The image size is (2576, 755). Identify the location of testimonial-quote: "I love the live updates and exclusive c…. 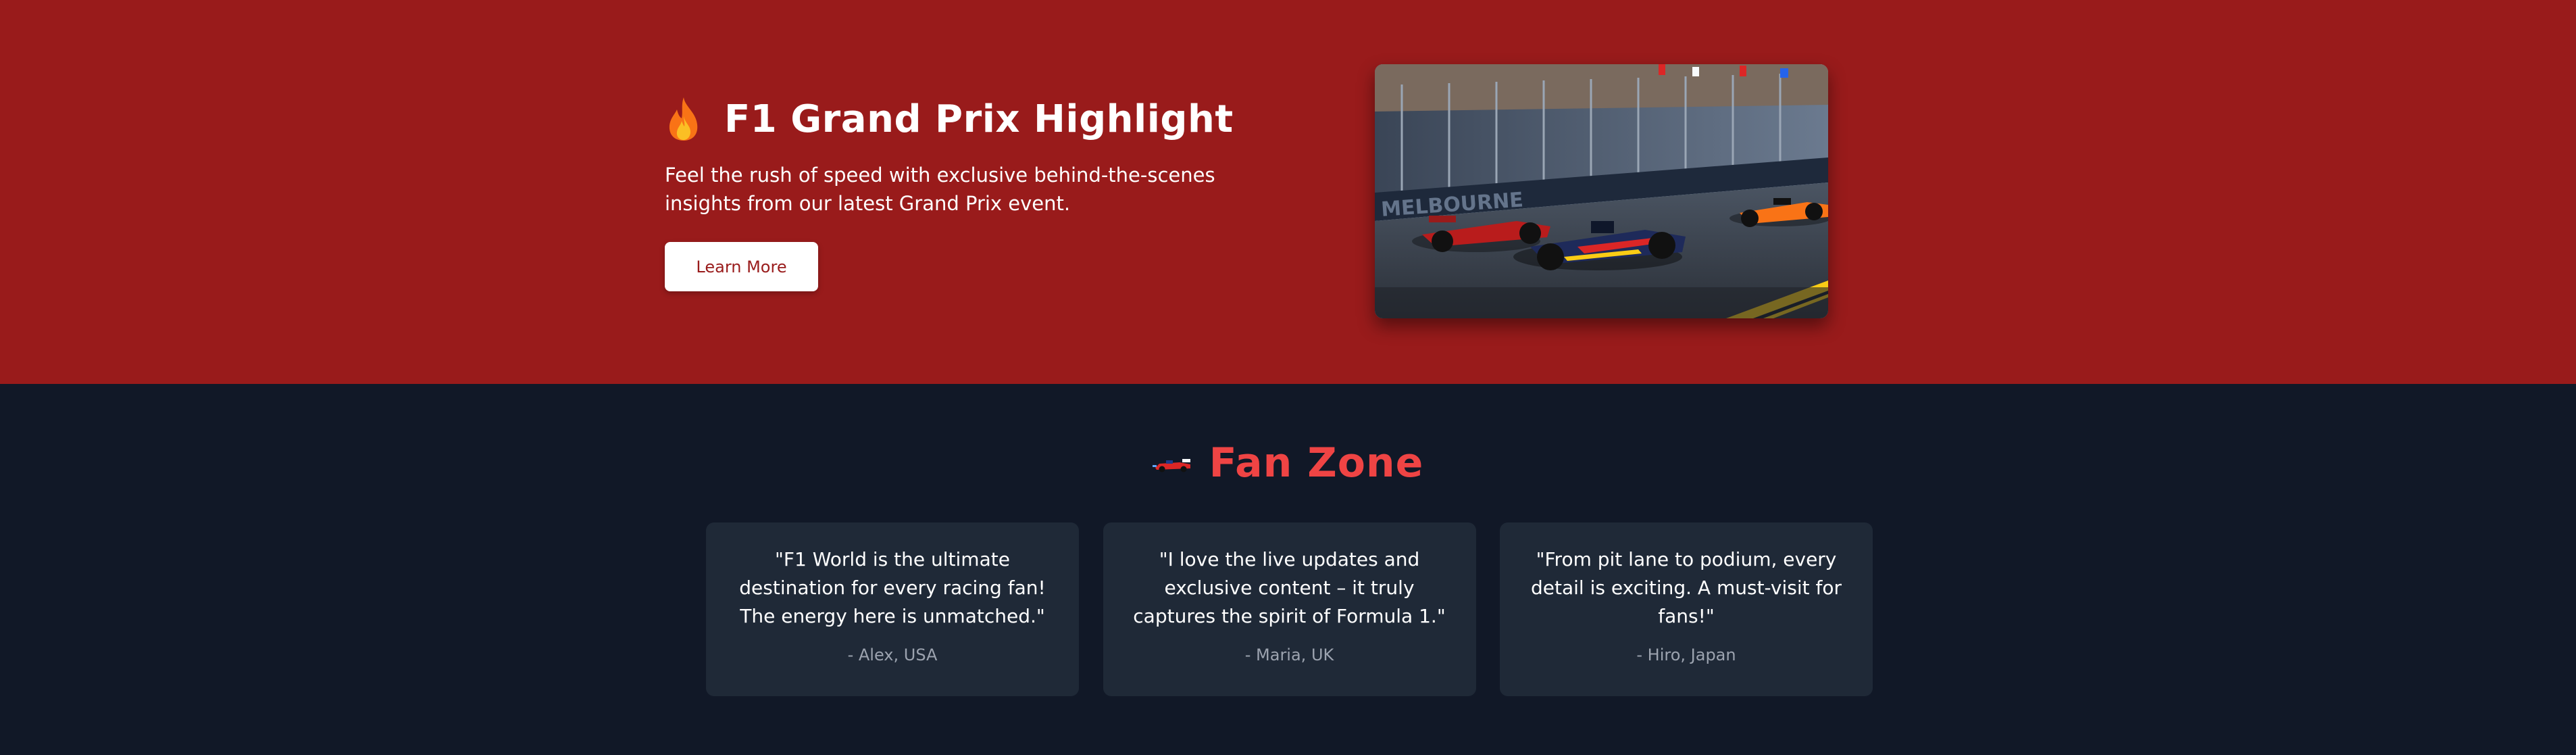
(1289, 587).